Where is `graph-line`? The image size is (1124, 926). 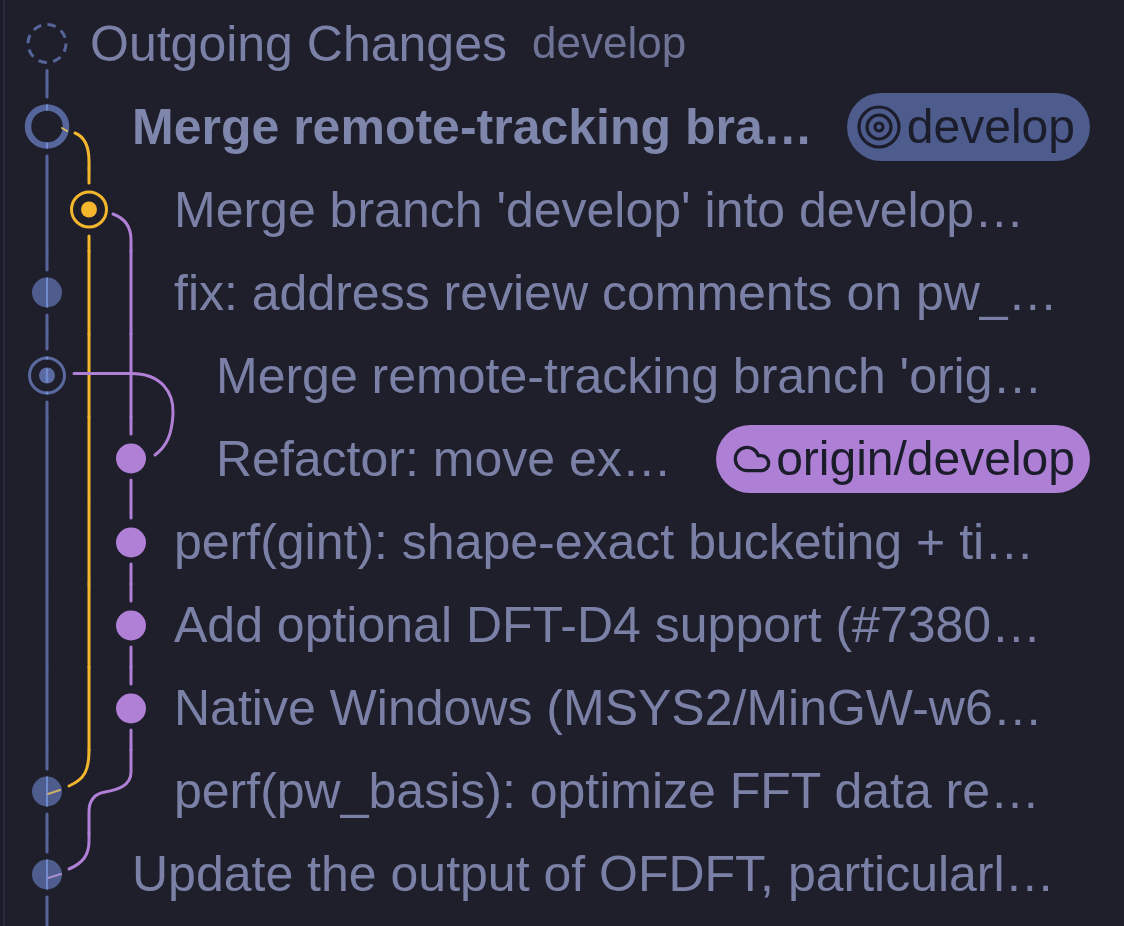
graph-line is located at coordinates (47, 910).